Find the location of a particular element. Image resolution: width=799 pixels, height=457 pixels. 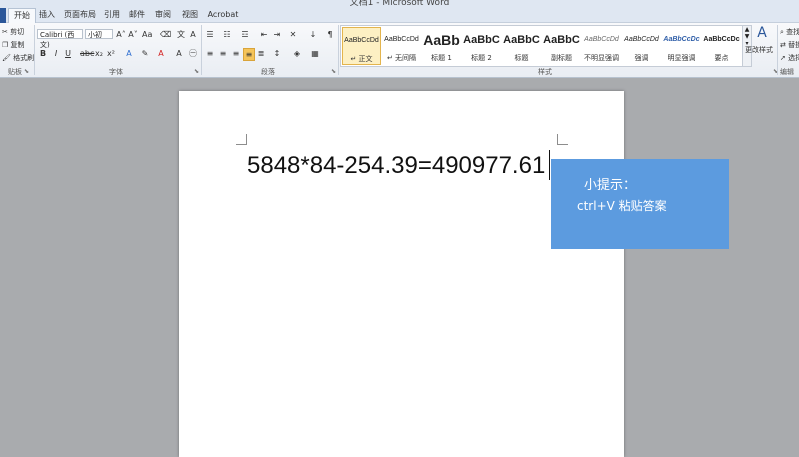

replace-label: 替换 is located at coordinates (793, 45).